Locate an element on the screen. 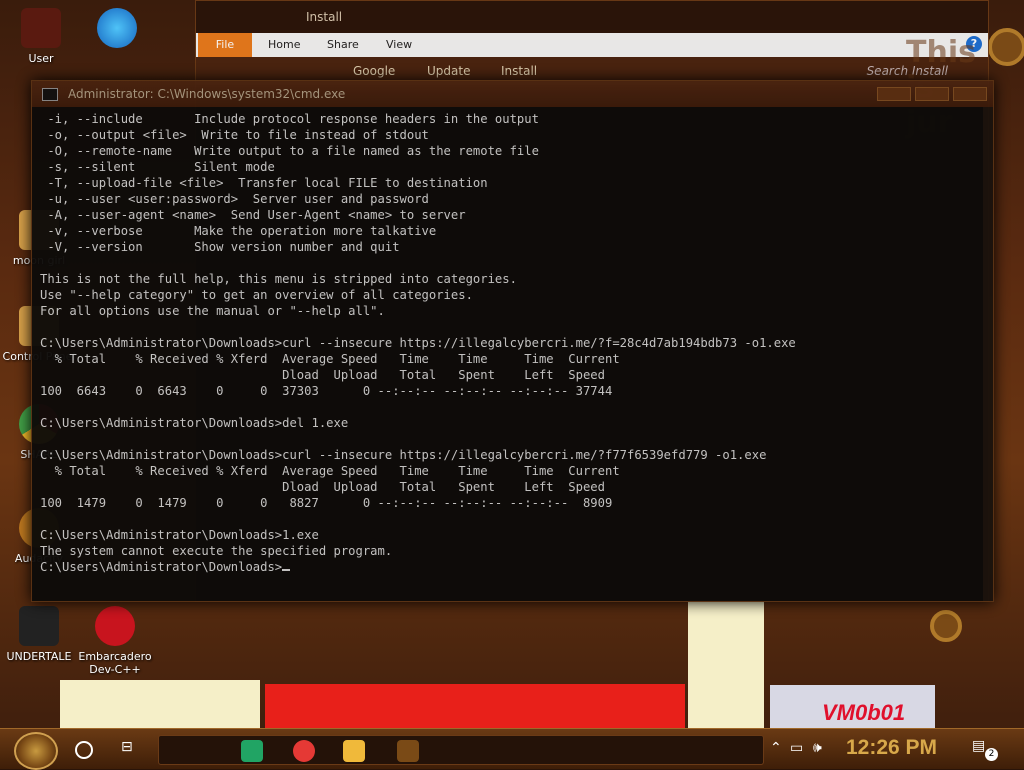 The height and width of the screenshot is (770, 1024). explorer-title: Install is located at coordinates (324, 17).